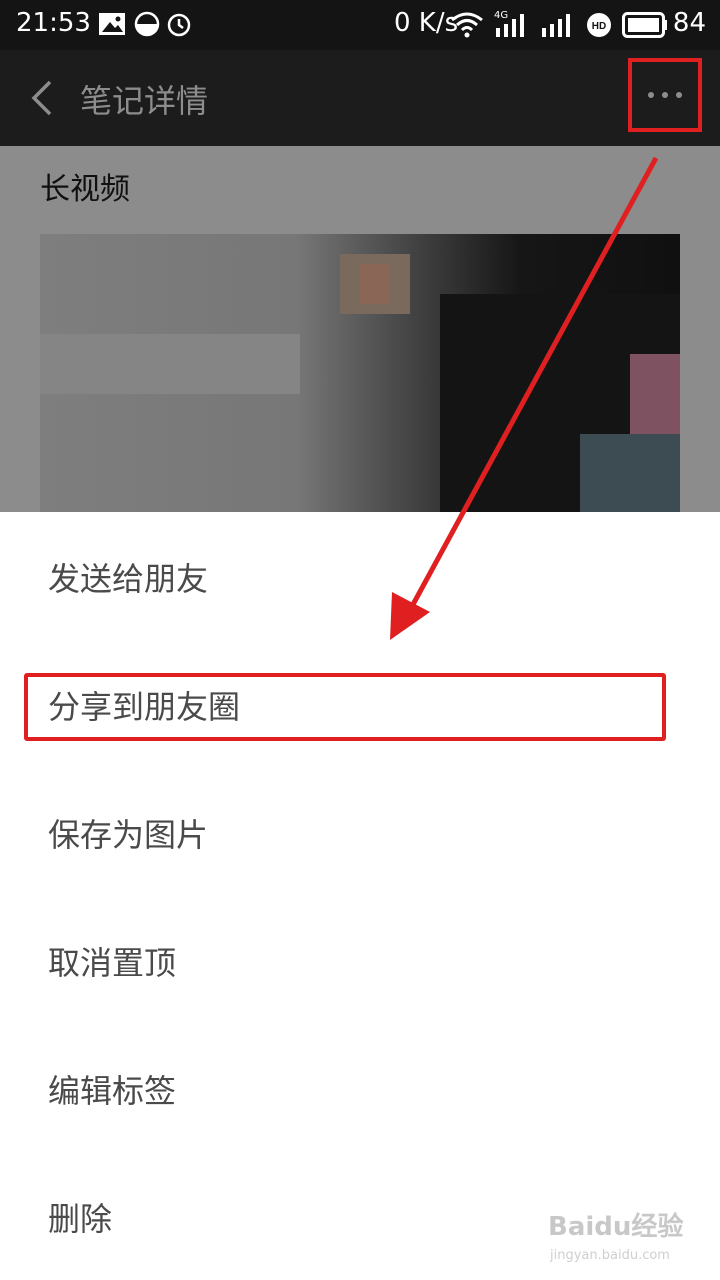 The width and height of the screenshot is (720, 1280). Describe the element at coordinates (610, 1255) in the screenshot. I see `watermark-site: jingyan.baidu.com` at that location.